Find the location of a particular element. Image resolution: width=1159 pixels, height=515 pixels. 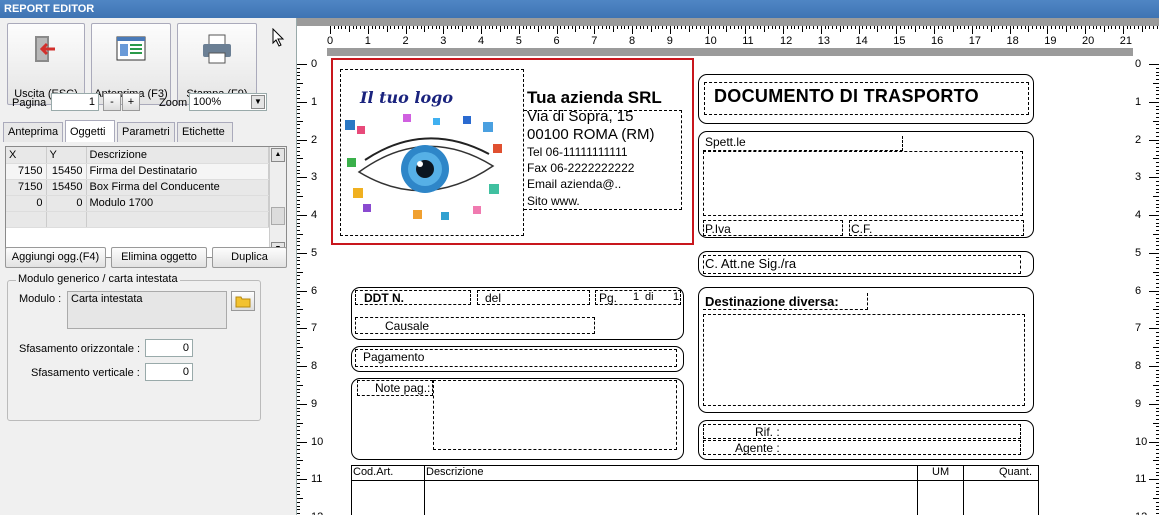

col-descrizione: Descrizione is located at coordinates (177, 155).